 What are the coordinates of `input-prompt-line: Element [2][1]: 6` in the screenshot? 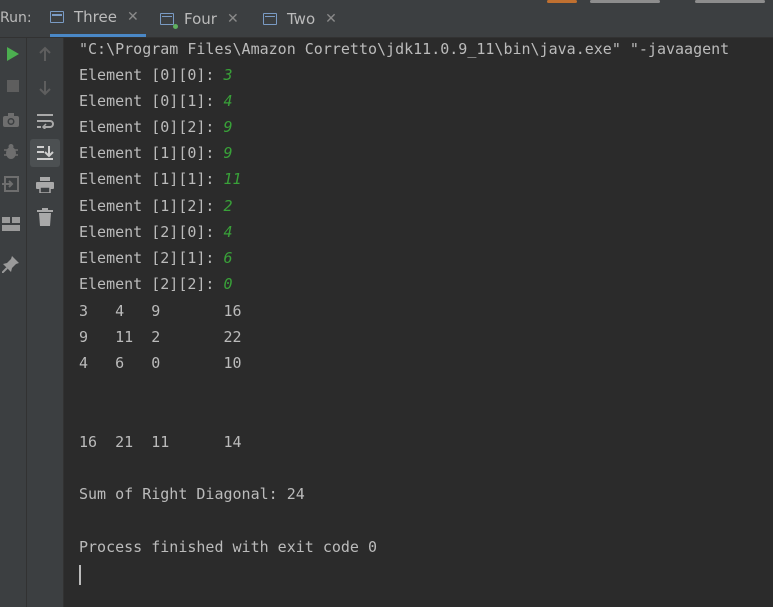 It's located at (156, 258).